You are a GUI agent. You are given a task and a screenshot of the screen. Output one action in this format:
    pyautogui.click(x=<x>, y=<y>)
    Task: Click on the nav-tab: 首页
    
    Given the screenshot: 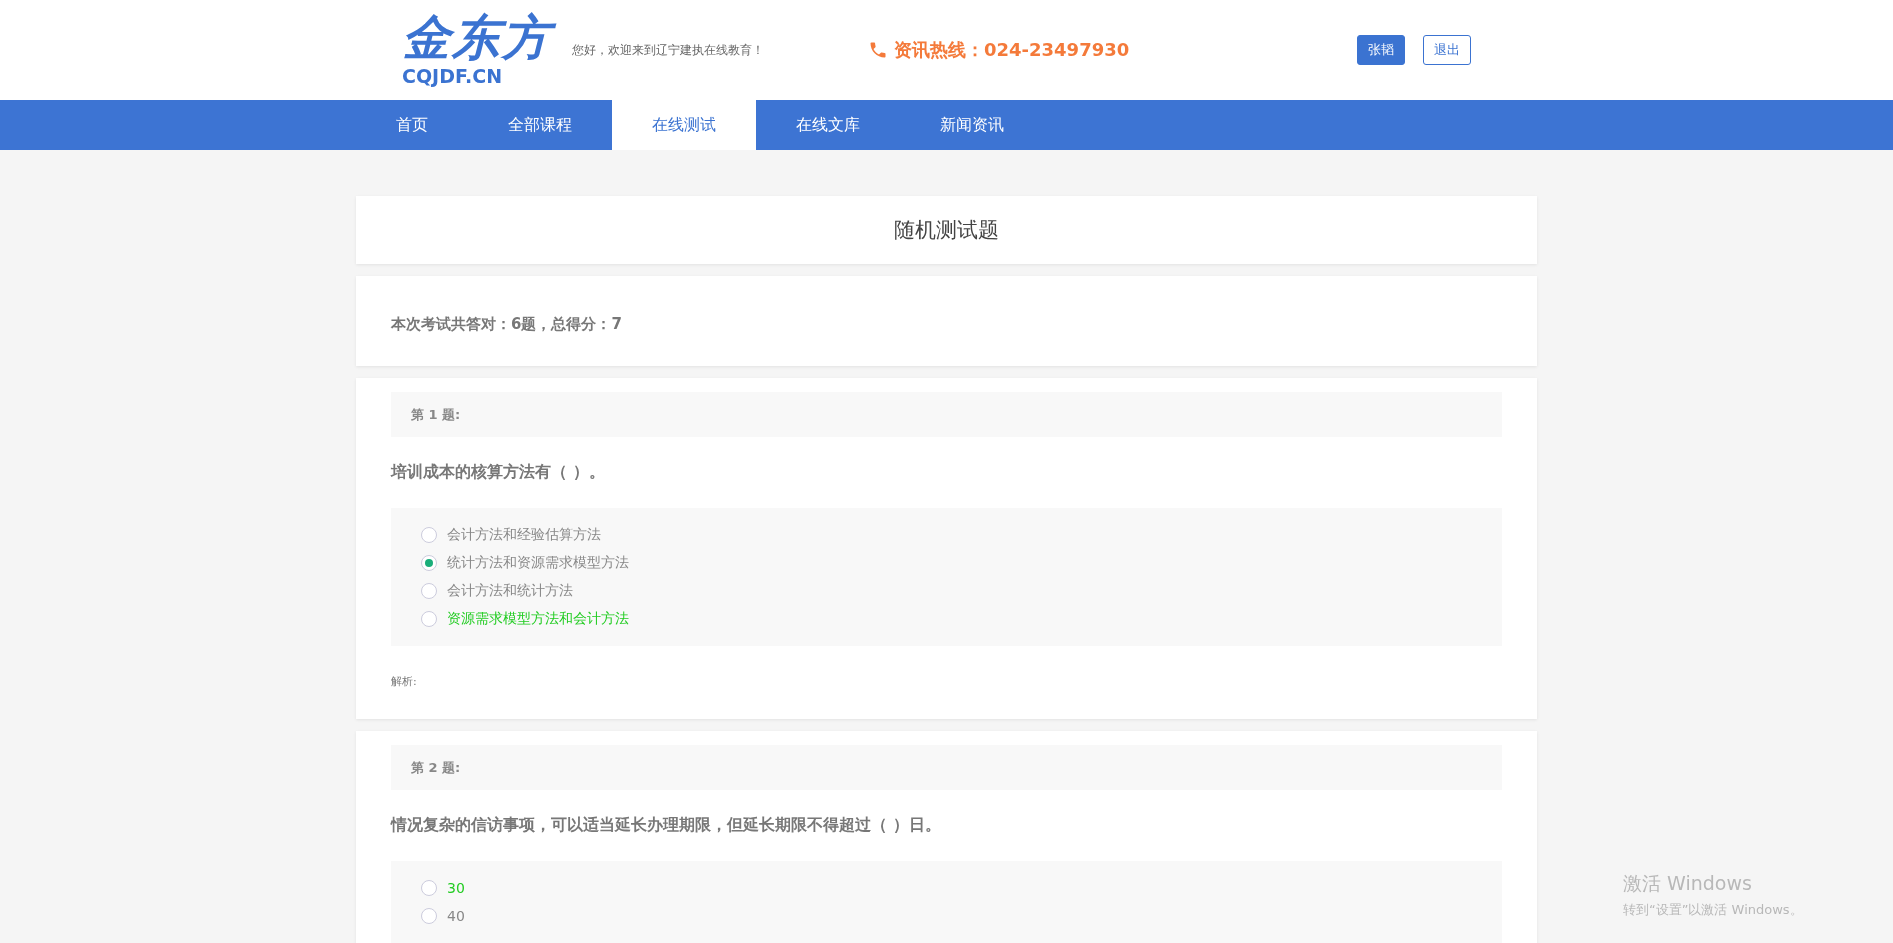 What is the action you would take?
    pyautogui.click(x=412, y=125)
    